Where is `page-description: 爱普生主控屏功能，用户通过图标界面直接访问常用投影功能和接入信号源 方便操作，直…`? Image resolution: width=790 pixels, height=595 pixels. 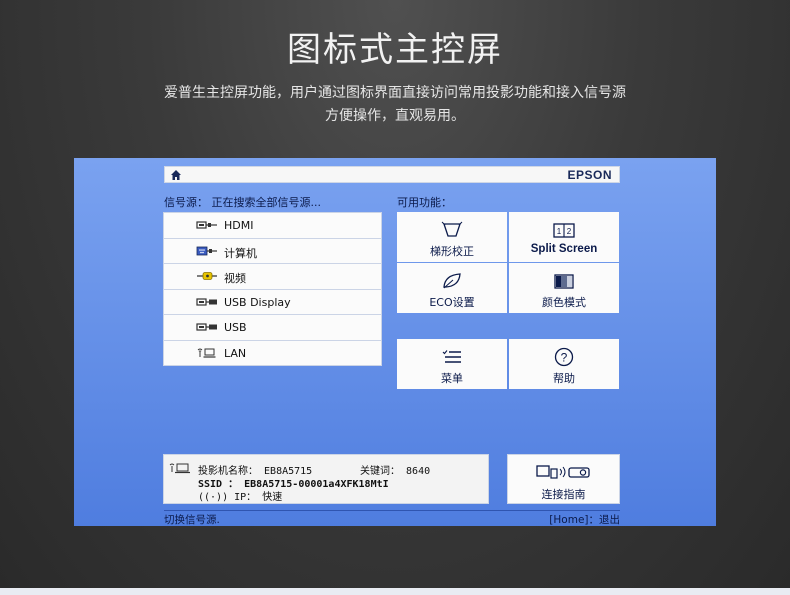
page-description: 爱普生主控屏功能，用户通过图标界面直接访问常用投影功能和接入信号源 方便操作，直… is located at coordinates (395, 105).